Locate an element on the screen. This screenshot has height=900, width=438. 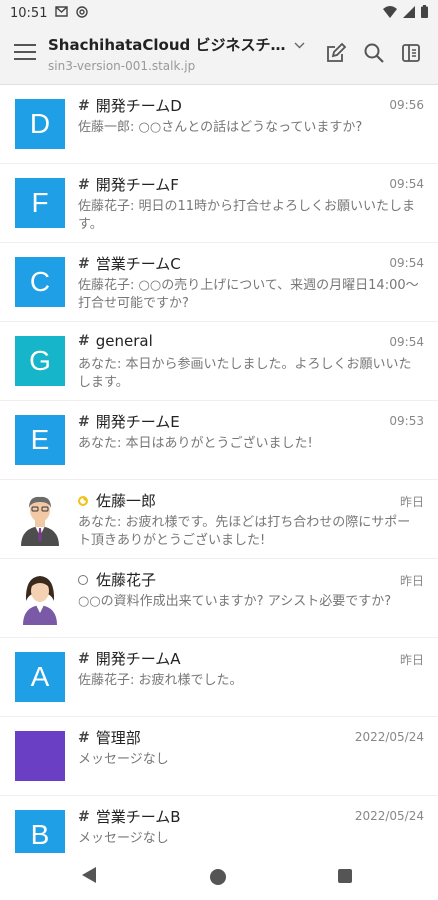
conversation-row: B # 営業チームB 2022/05/24 メッセージなし is located at coordinates (219, 824).